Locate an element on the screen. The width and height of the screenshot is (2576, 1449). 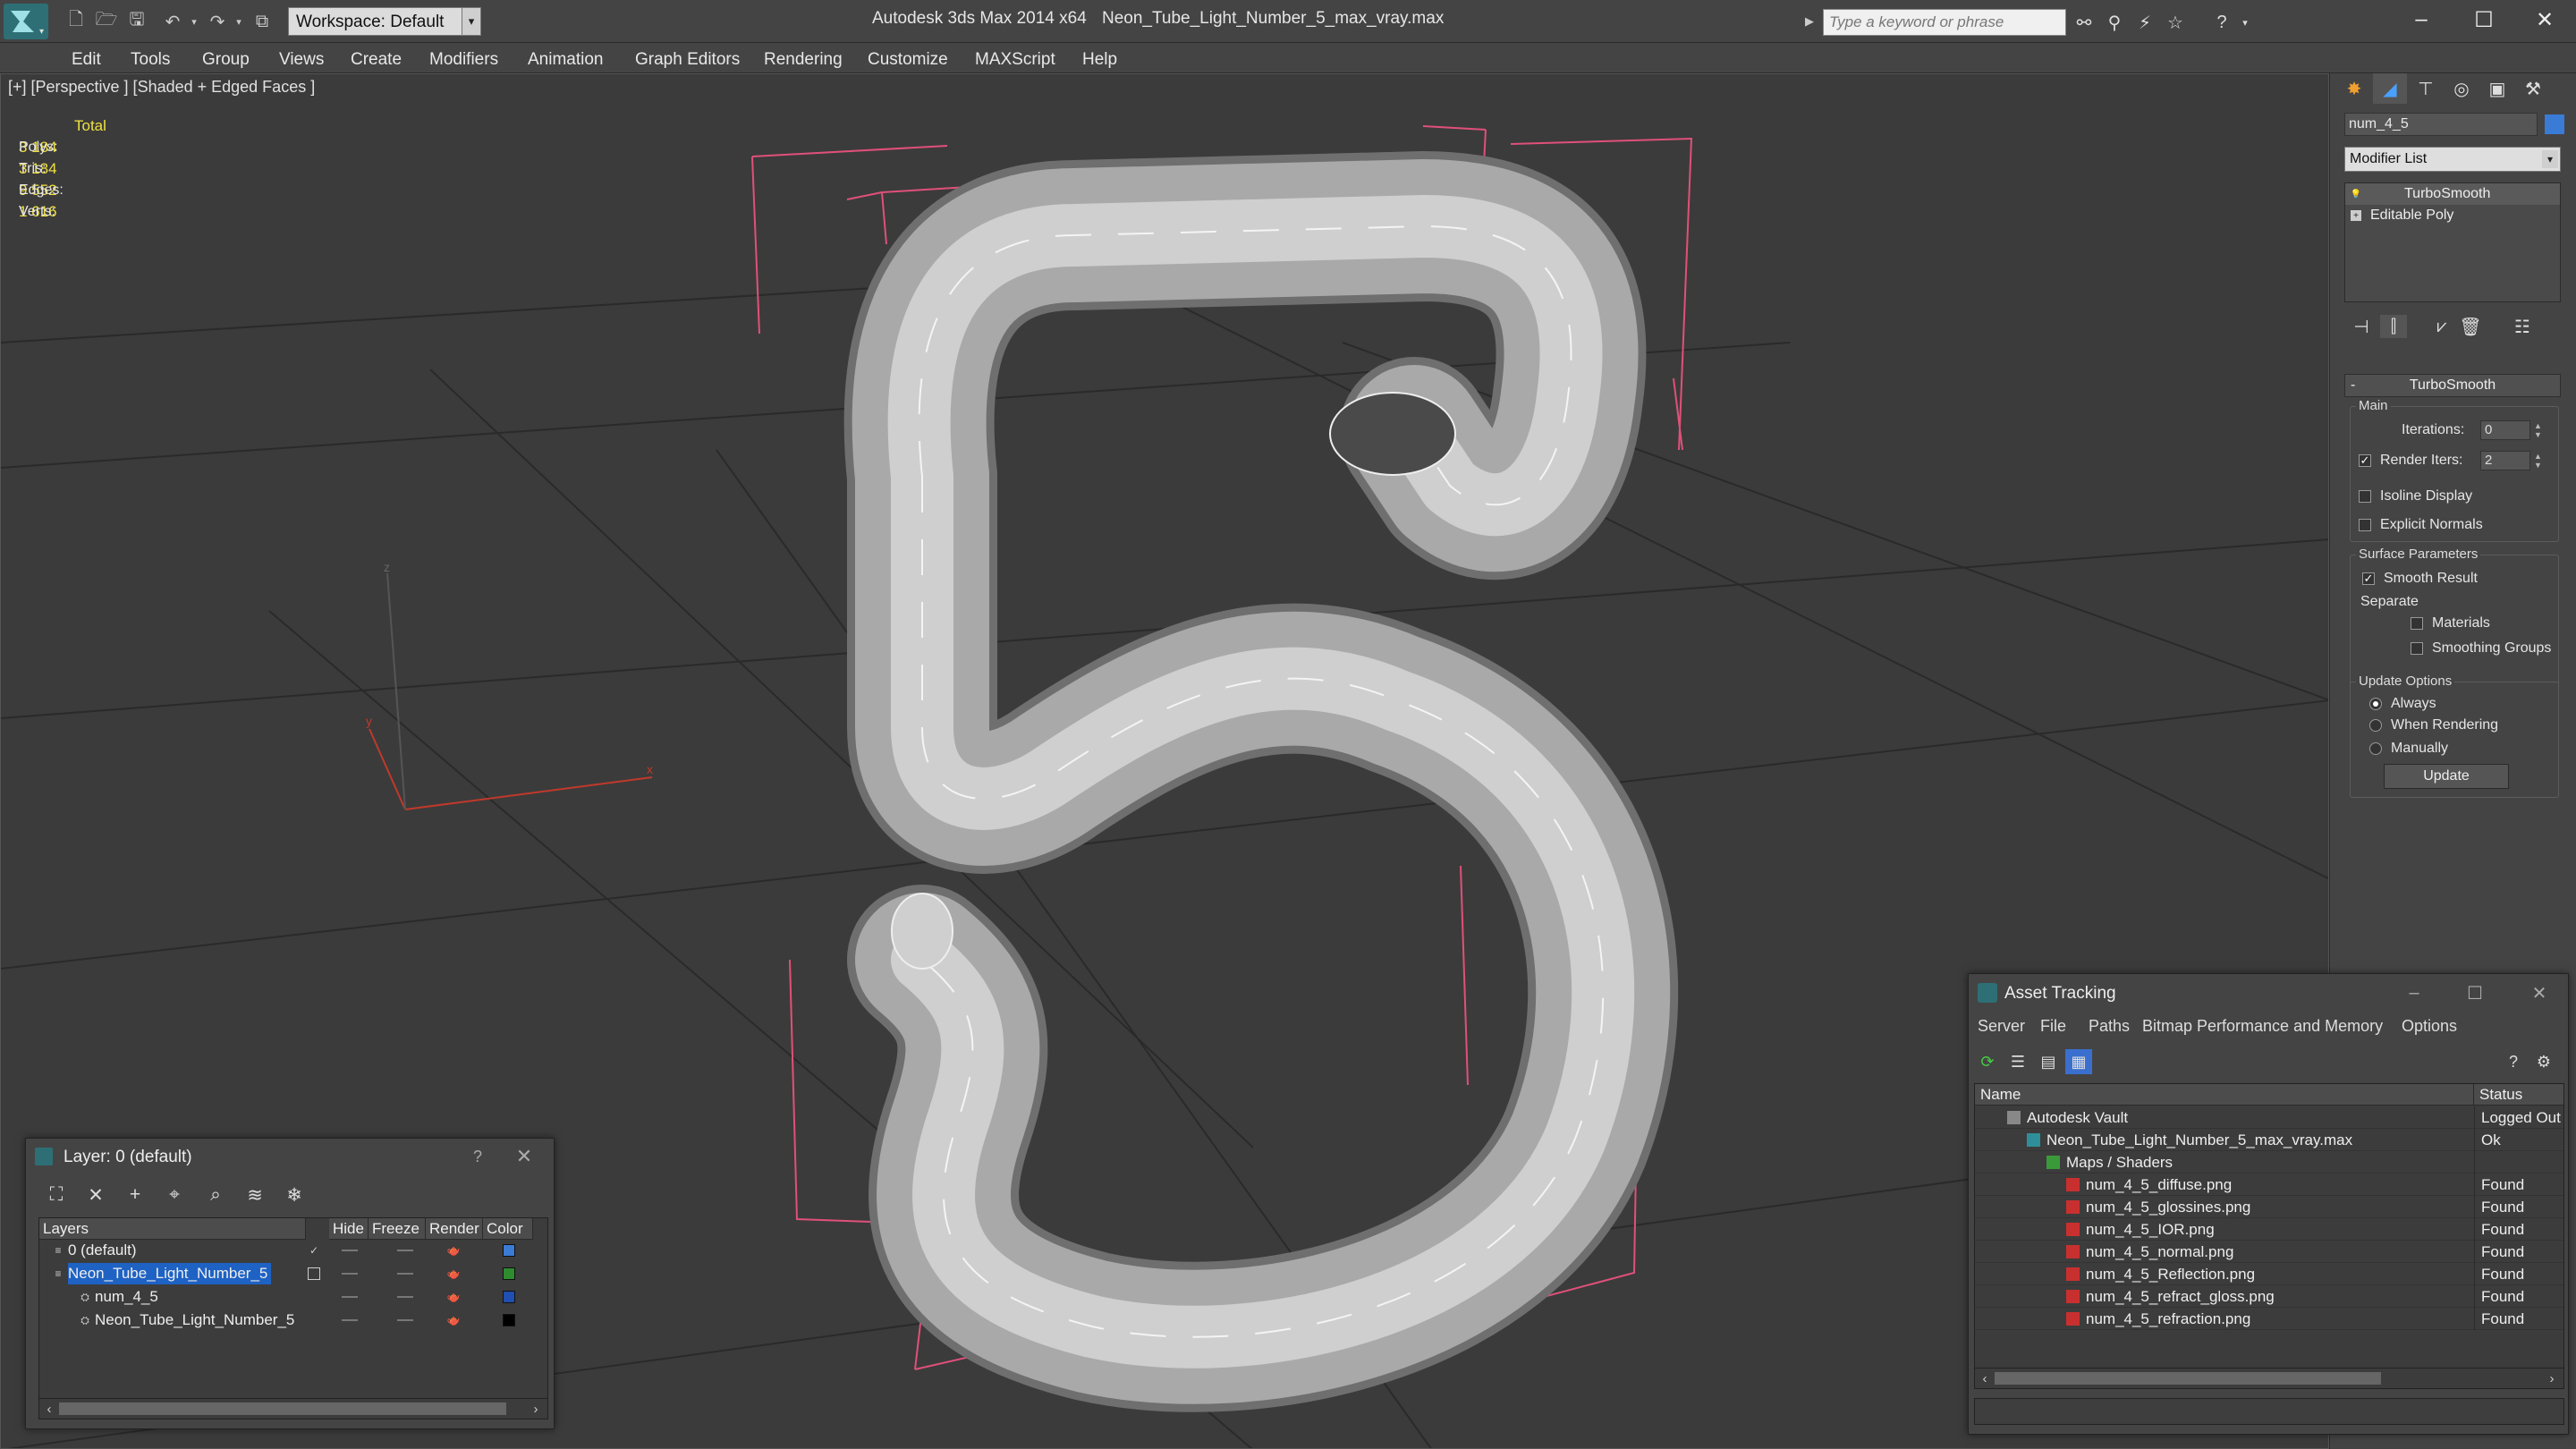
turbosmooth-rollout-header: - TurboSmooth is located at coordinates (2452, 385).